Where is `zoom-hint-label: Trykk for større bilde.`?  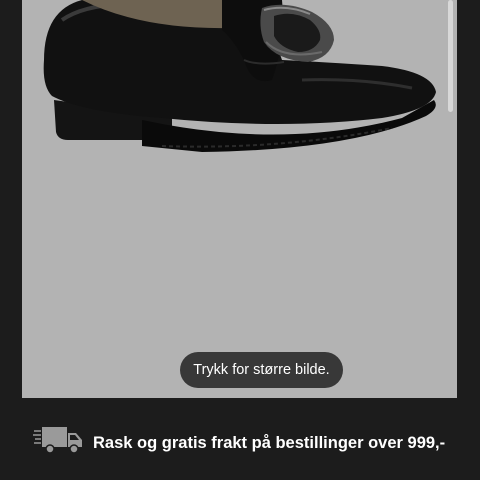
zoom-hint-label: Trykk for større bilde. is located at coordinates (261, 370).